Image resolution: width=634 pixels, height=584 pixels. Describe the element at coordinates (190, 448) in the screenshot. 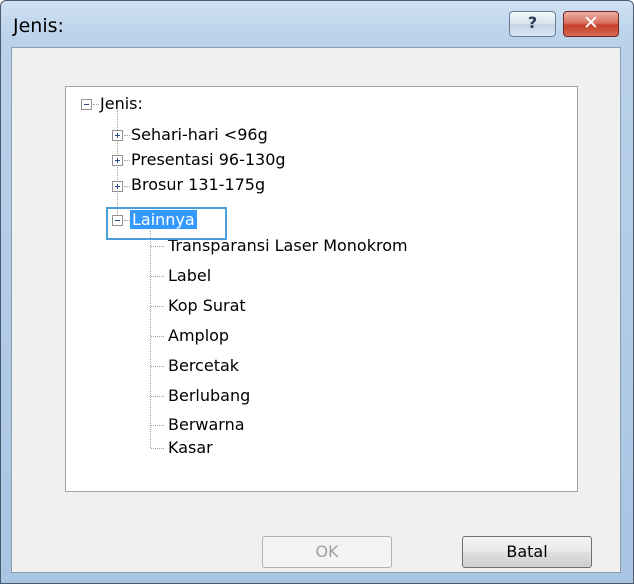

I see `tree-item-kasar: Kasar` at that location.